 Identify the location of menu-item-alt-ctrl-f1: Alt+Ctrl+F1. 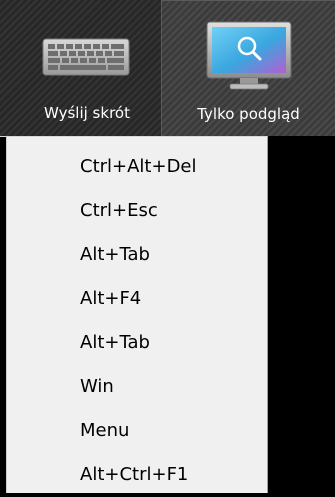
(133, 475).